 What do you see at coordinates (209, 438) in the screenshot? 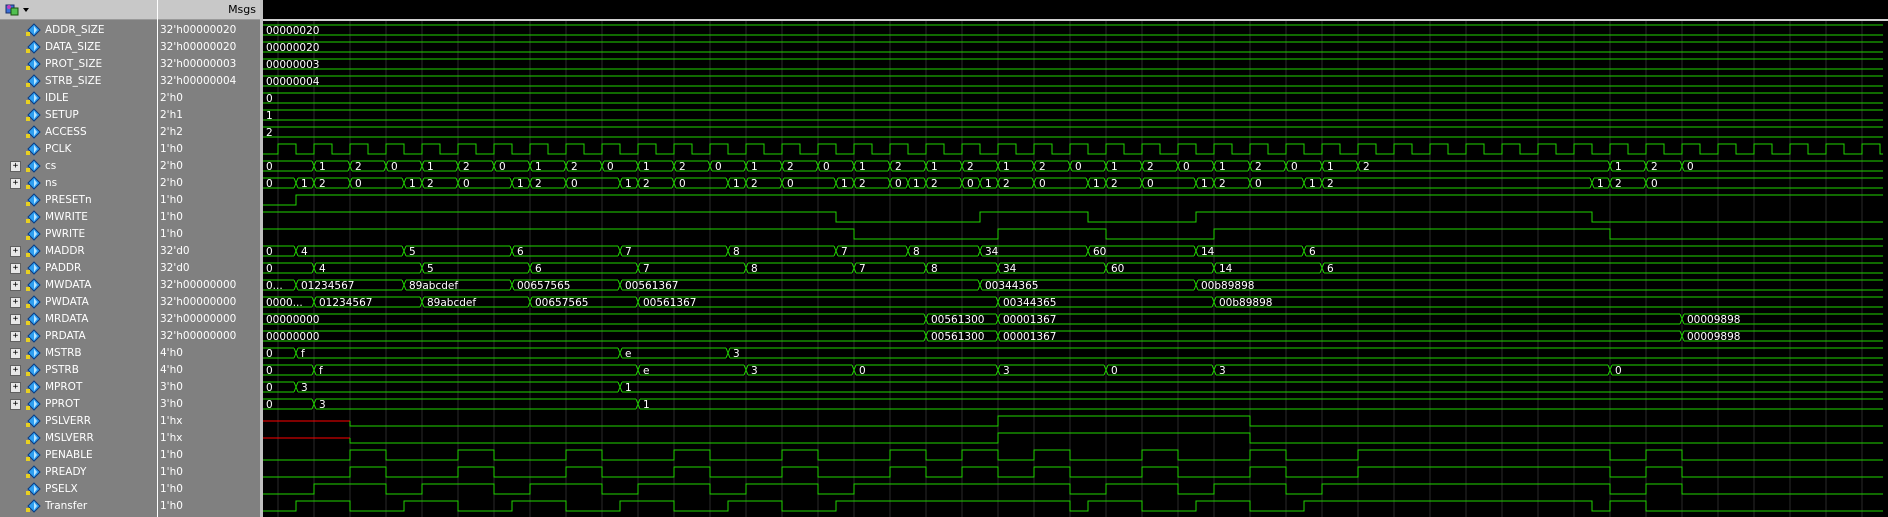
I see `signal-value-cell: 1'hx` at bounding box center [209, 438].